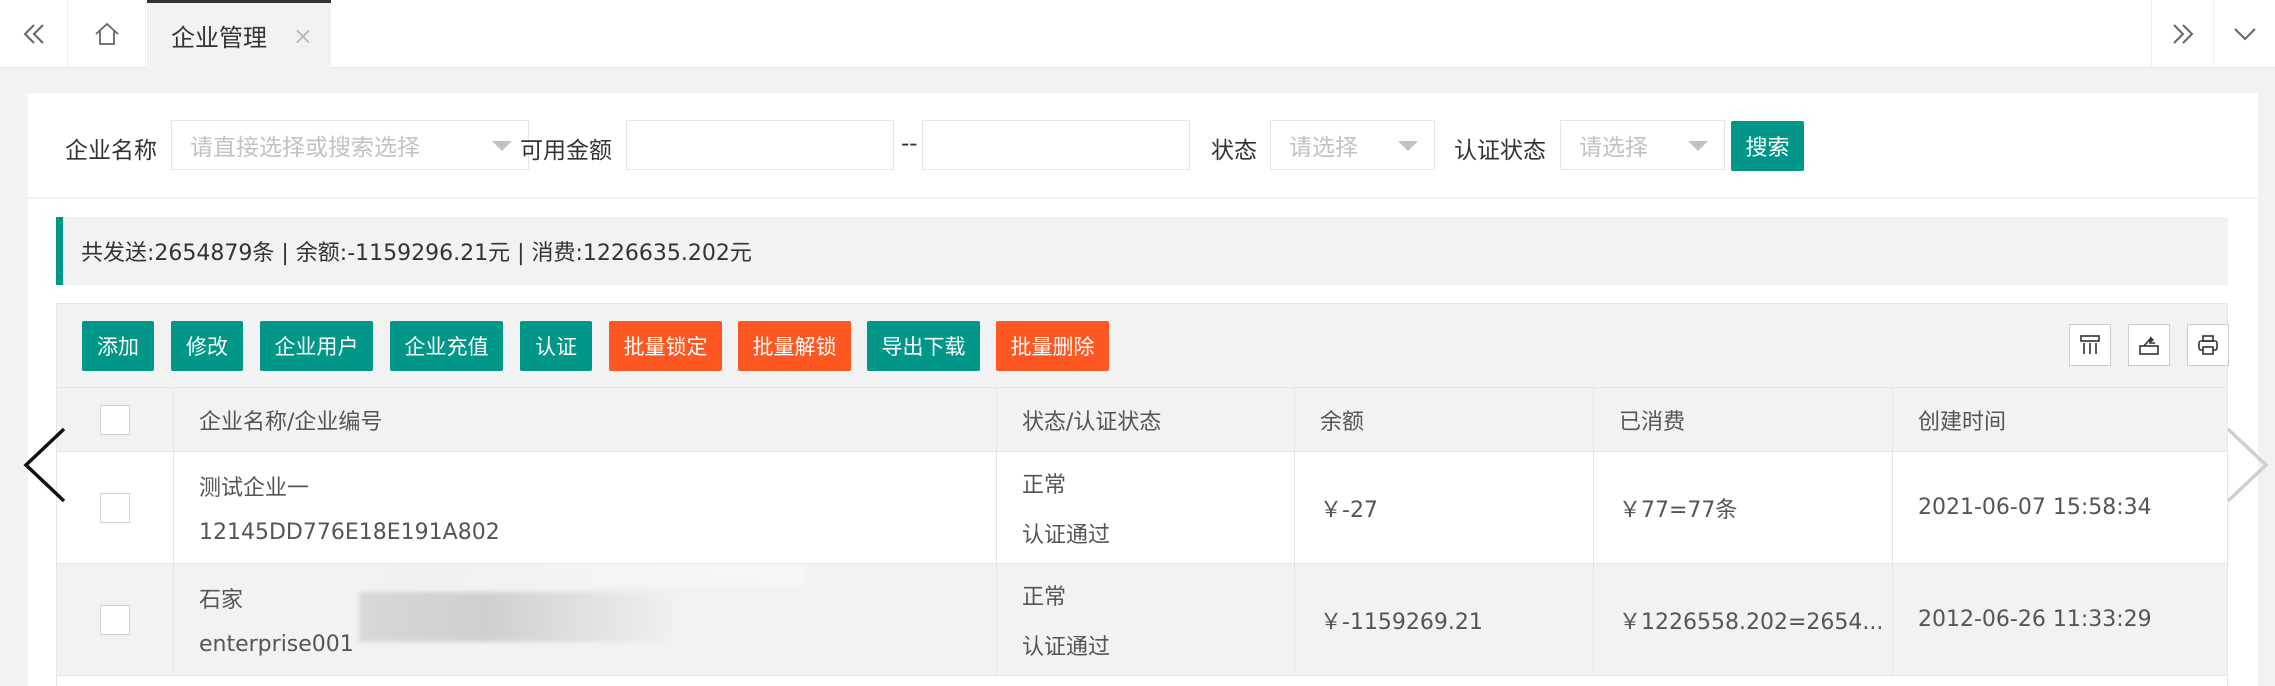  Describe the element at coordinates (760, 145) in the screenshot. I see `amount-from-input` at that location.